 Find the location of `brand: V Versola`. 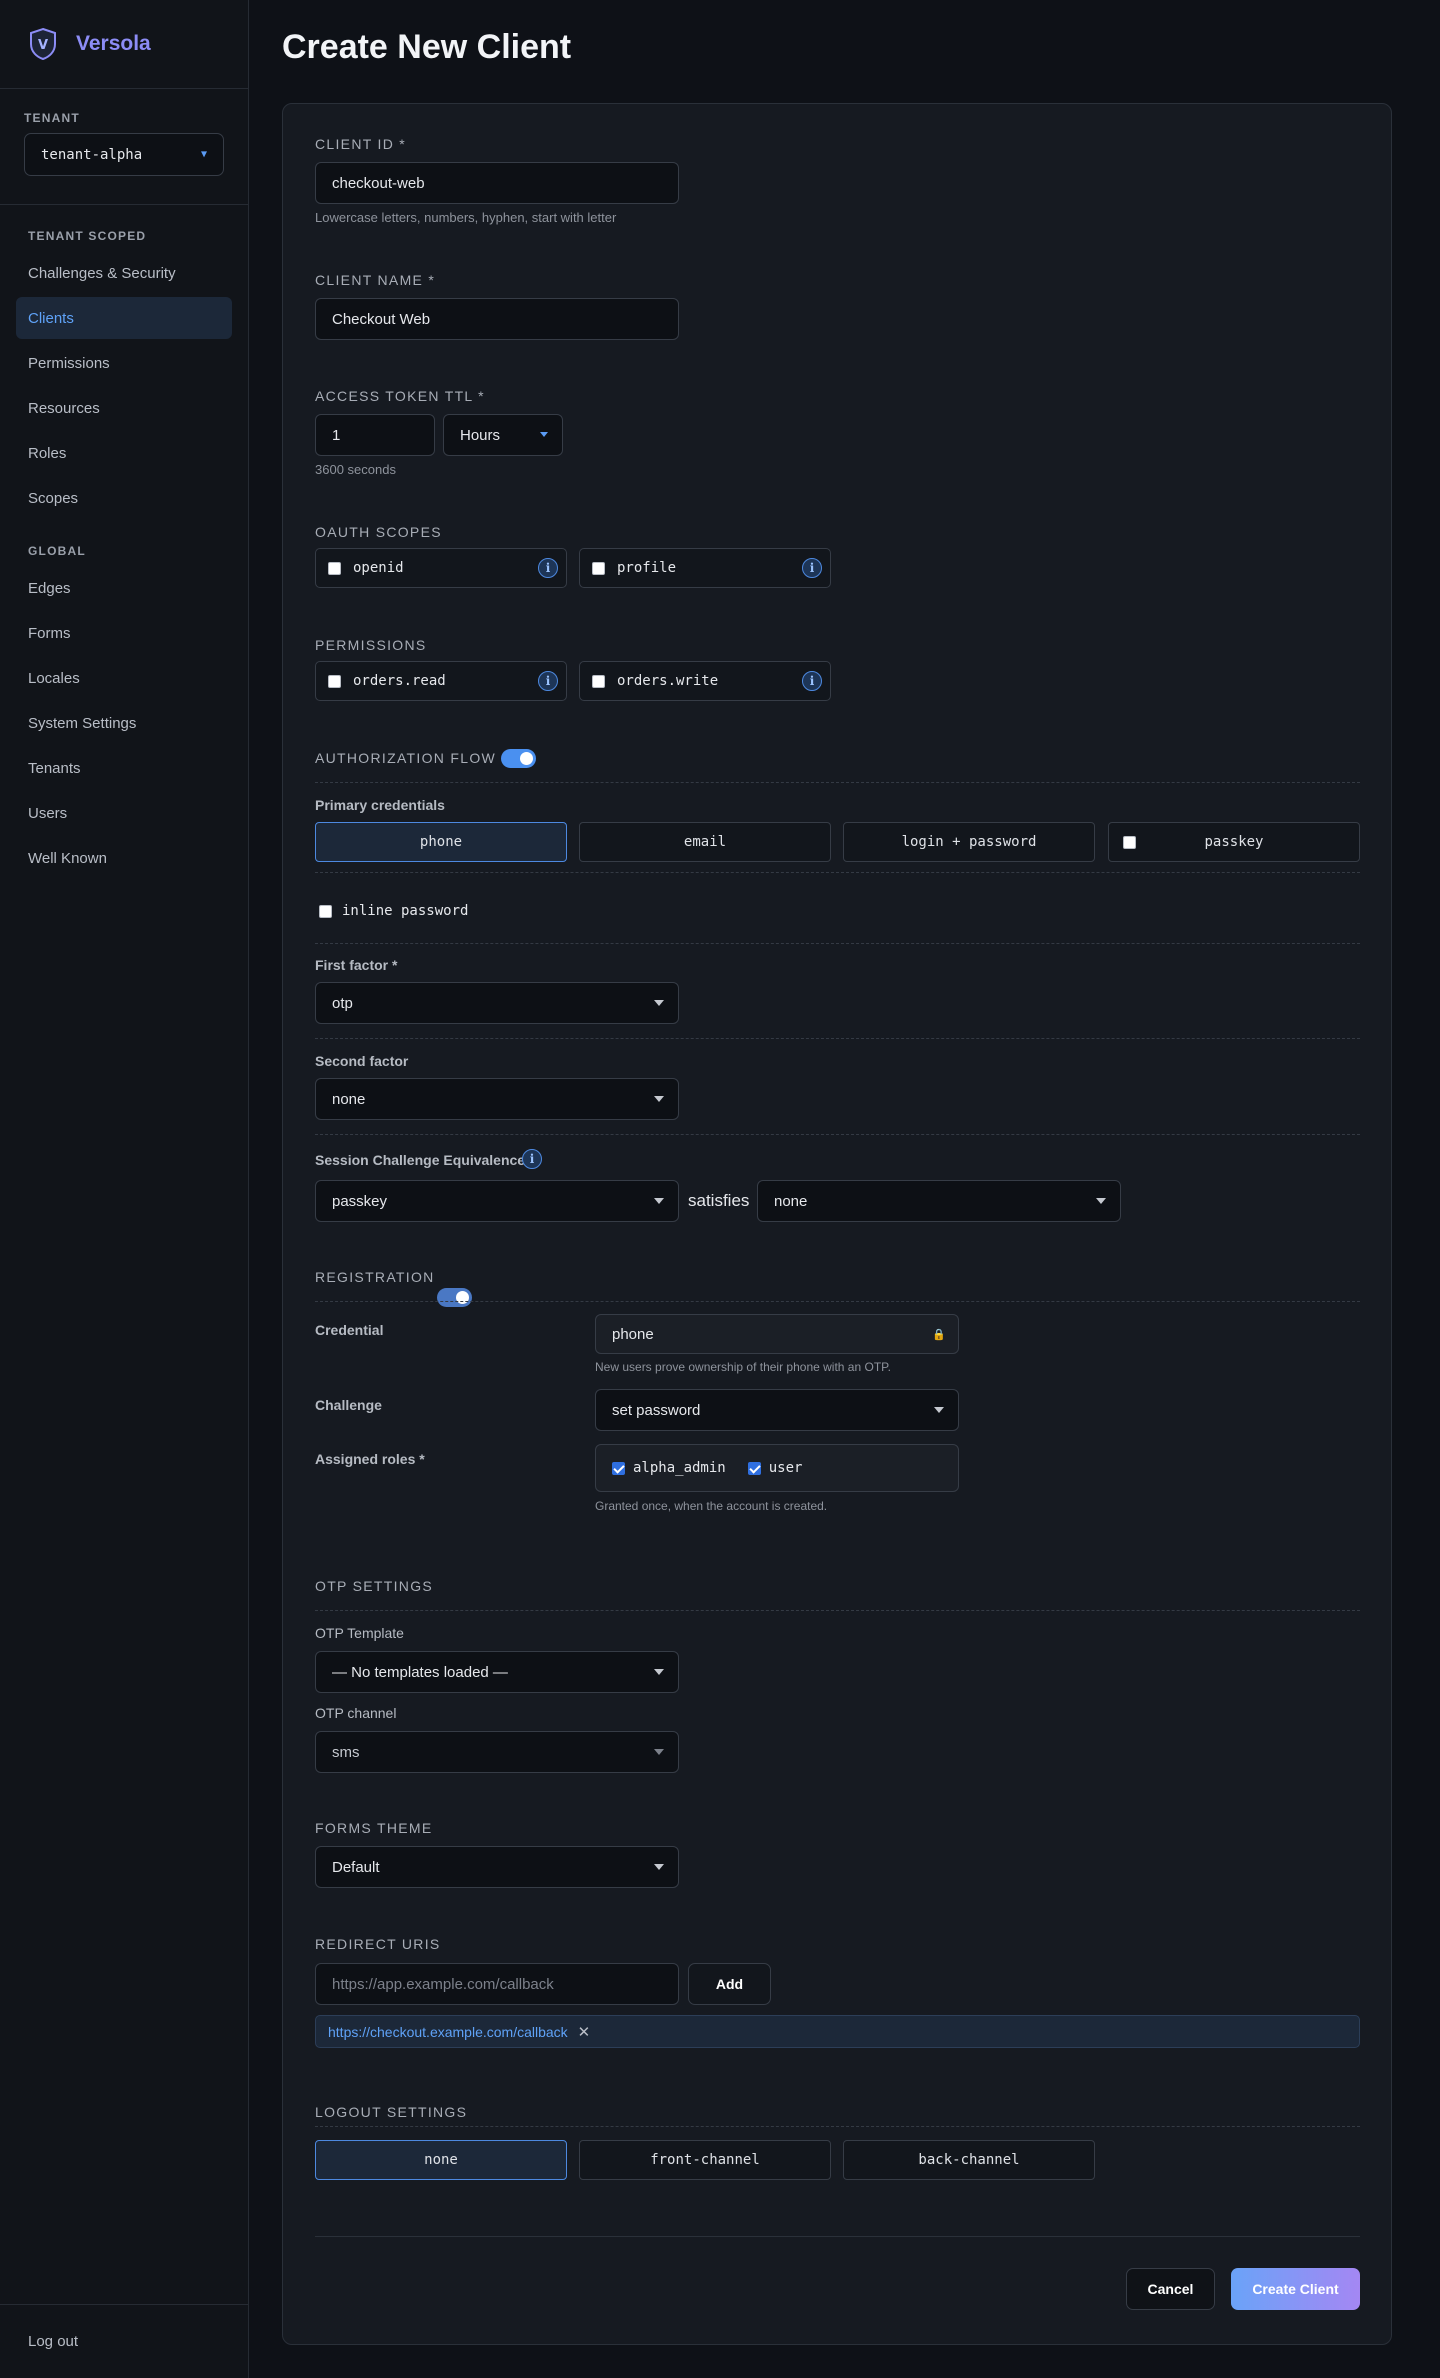

brand: V Versola is located at coordinates (124, 44).